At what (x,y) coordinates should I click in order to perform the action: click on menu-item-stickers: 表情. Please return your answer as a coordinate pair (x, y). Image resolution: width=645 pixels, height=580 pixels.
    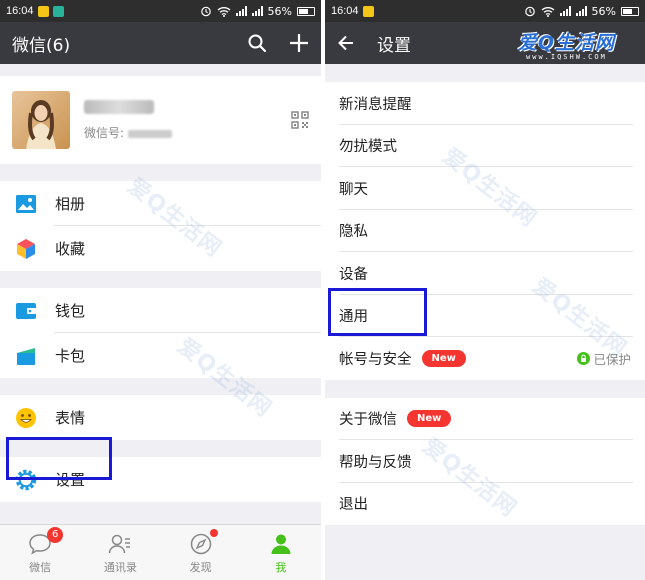
    Looking at the image, I should click on (160, 417).